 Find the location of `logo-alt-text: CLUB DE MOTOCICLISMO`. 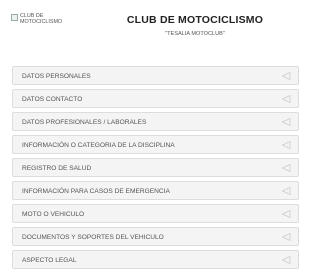

logo-alt-text: CLUB DE MOTOCICLISMO is located at coordinates (41, 19).